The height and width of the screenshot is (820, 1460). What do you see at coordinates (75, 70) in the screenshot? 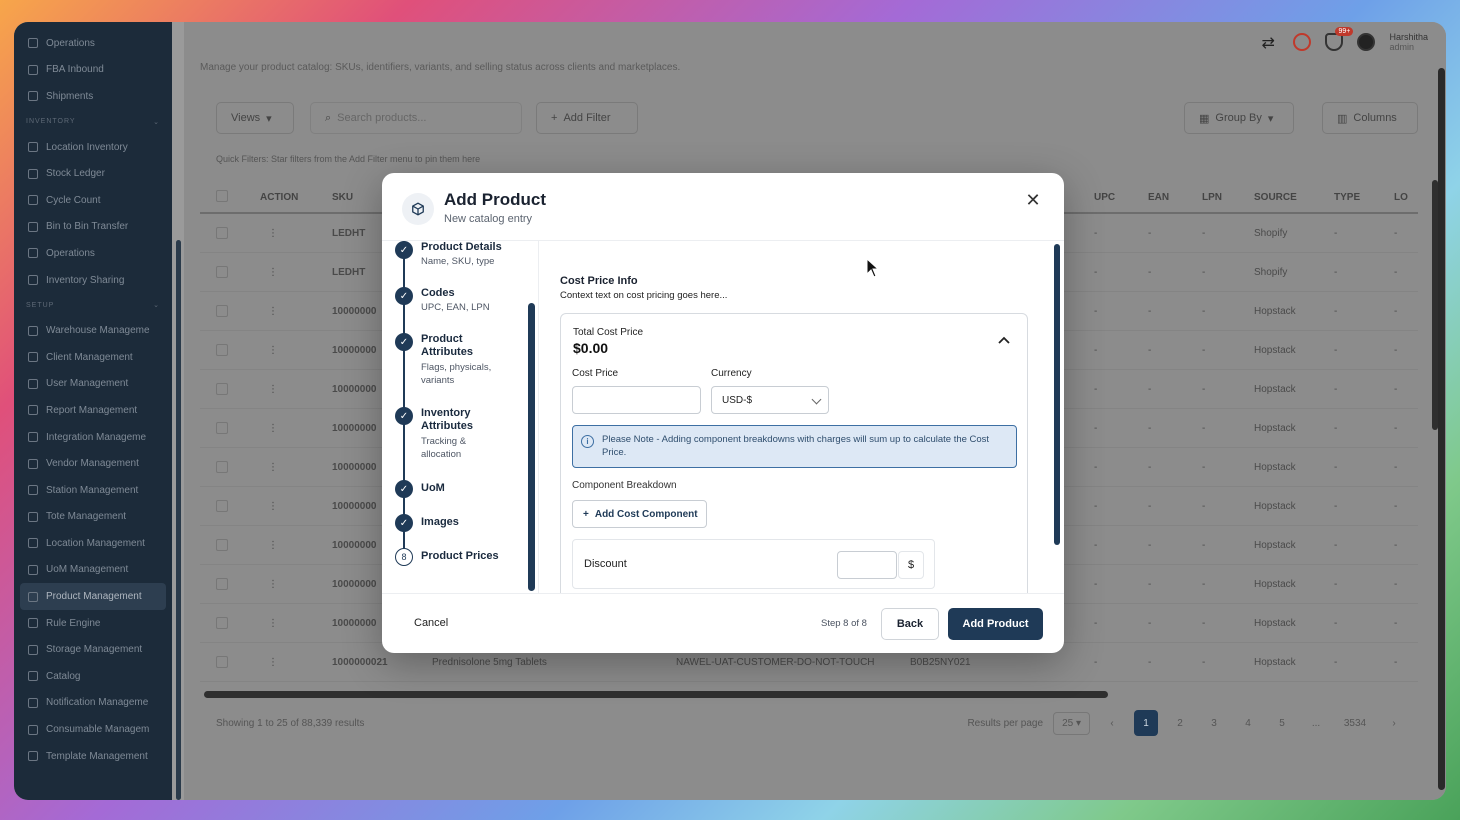
I see `sidebar-item-label: FBA Inbound` at bounding box center [75, 70].